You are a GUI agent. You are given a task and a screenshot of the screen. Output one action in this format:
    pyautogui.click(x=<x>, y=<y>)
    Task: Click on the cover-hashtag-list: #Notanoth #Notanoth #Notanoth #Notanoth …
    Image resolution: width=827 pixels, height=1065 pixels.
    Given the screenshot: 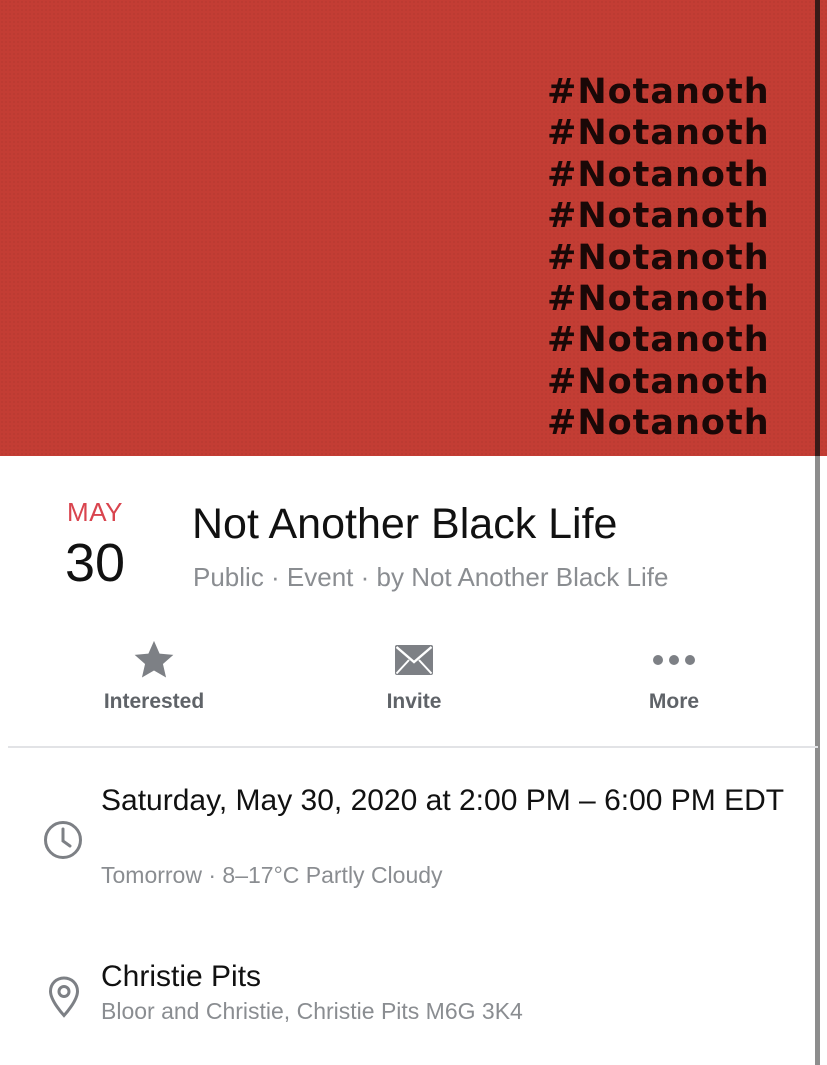 What is the action you would take?
    pyautogui.click(x=658, y=258)
    